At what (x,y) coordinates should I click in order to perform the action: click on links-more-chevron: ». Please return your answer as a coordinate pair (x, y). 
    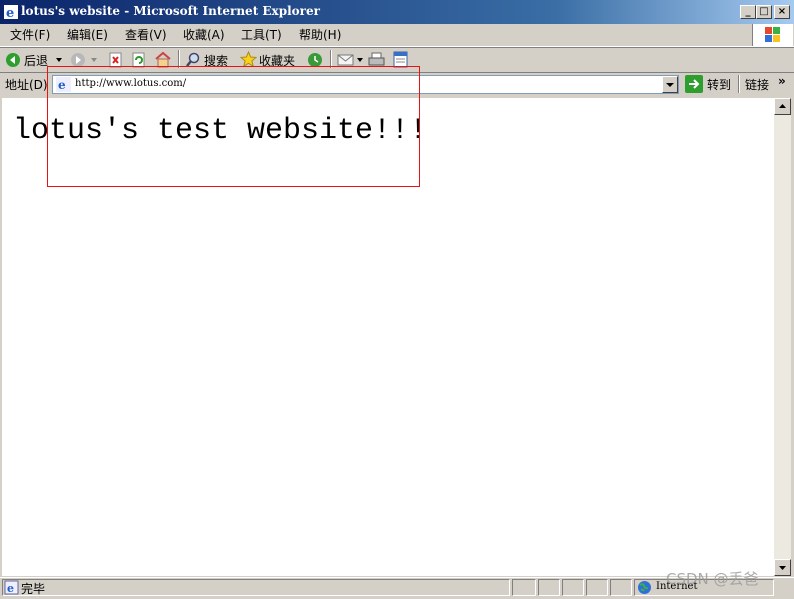
    Looking at the image, I should click on (782, 81).